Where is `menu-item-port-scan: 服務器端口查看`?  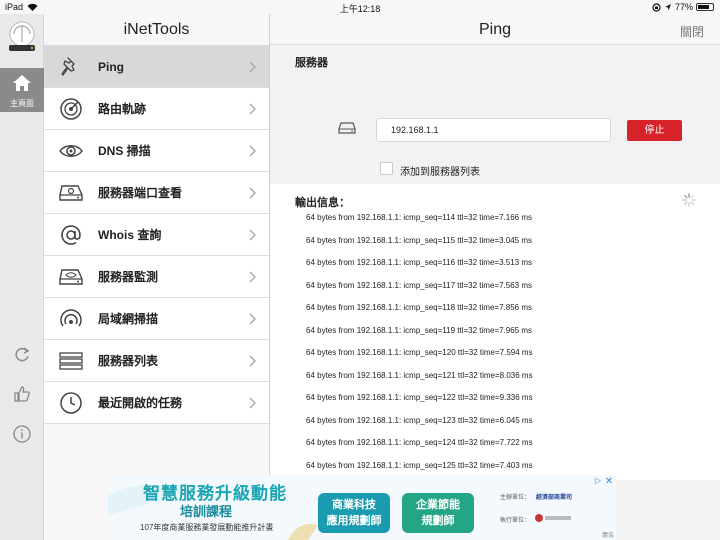 menu-item-port-scan: 服務器端口查看 is located at coordinates (156, 193).